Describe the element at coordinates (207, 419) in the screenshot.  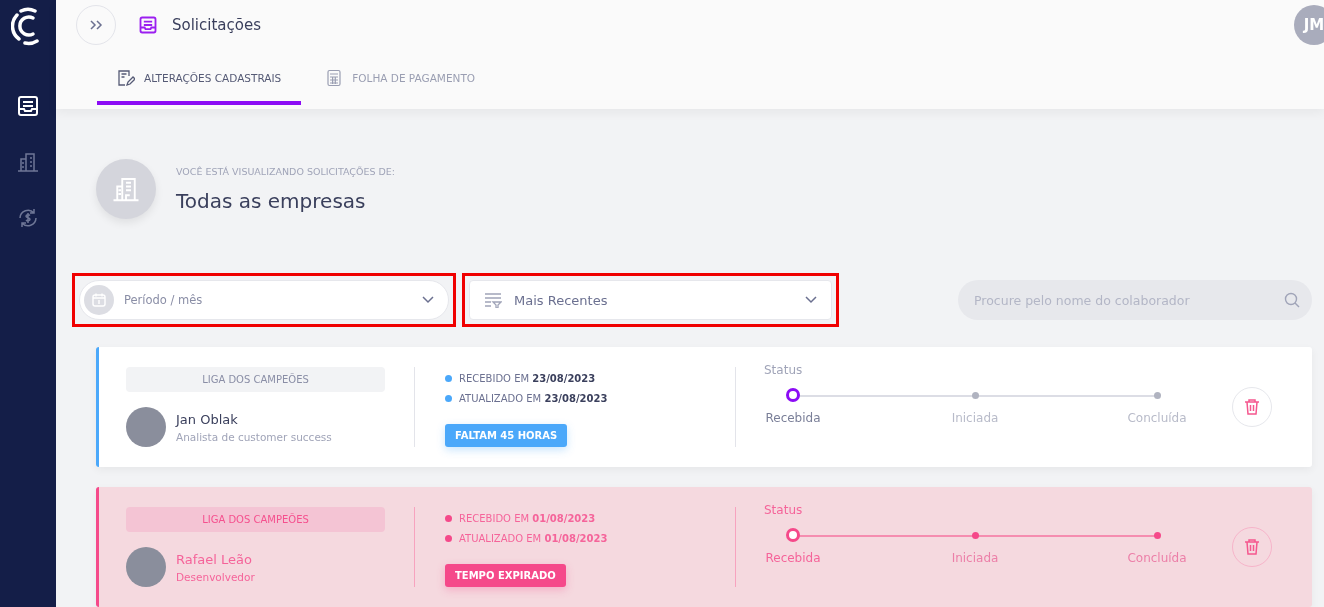
I see `employee-name: Jan Oblak` at that location.